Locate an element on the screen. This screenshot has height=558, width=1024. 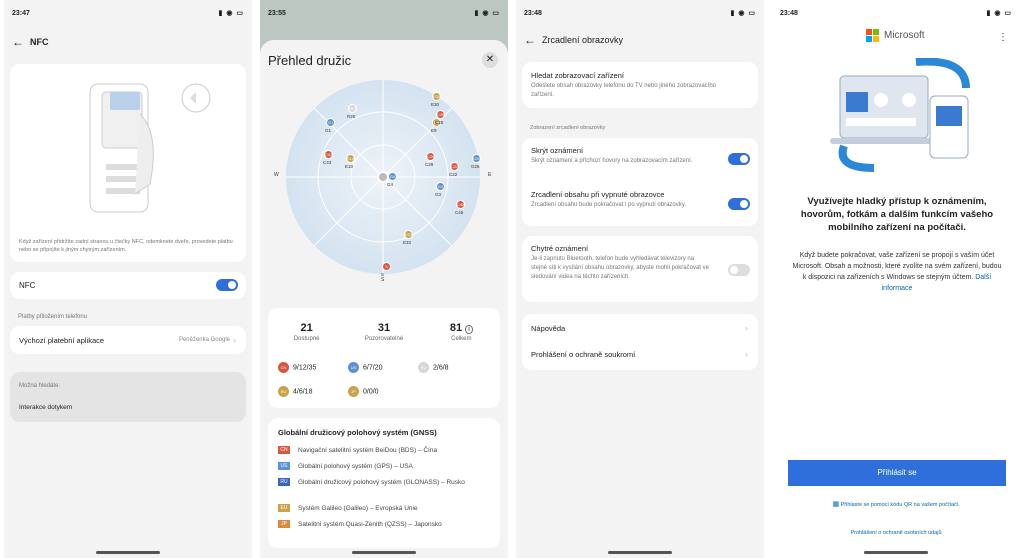
flag-icon: RU is located at coordinates (284, 482).